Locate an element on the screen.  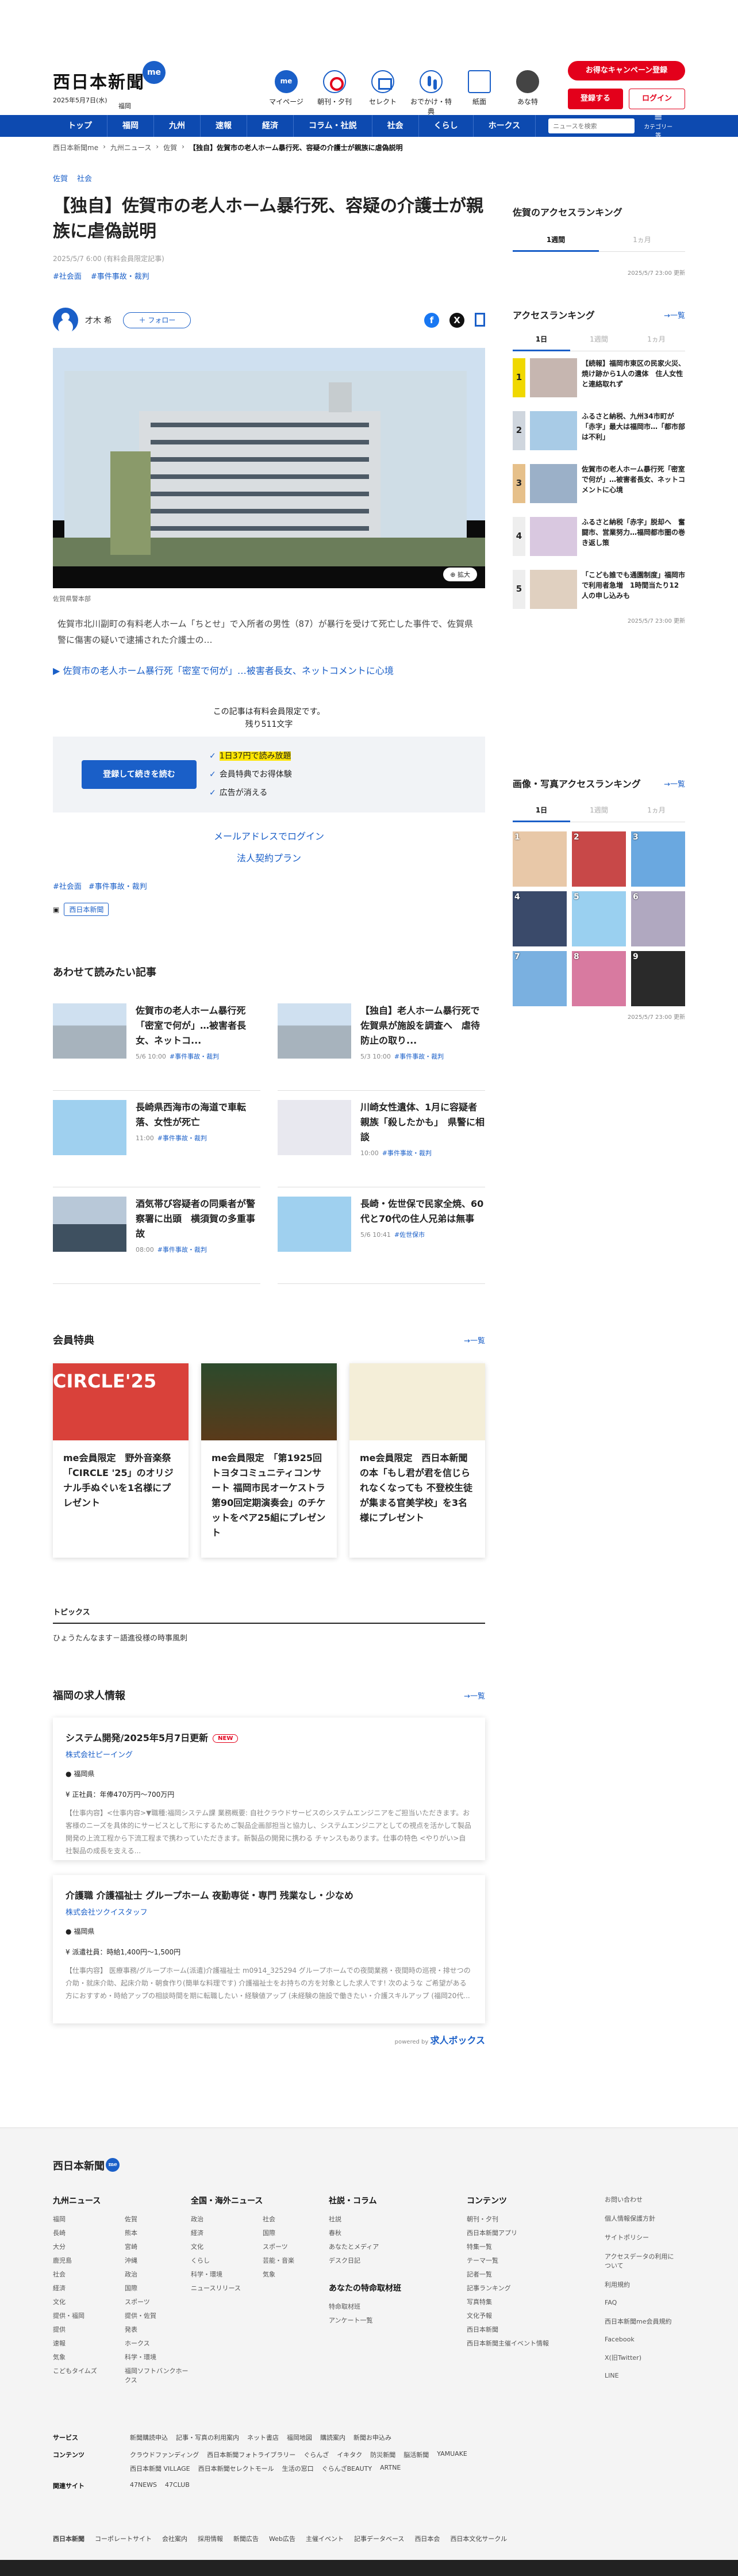
ranking-item: 2 ふるさと納税、九州34市町が「赤字」最大は福岡市…「都市部は不利」 is located at coordinates (599, 434).